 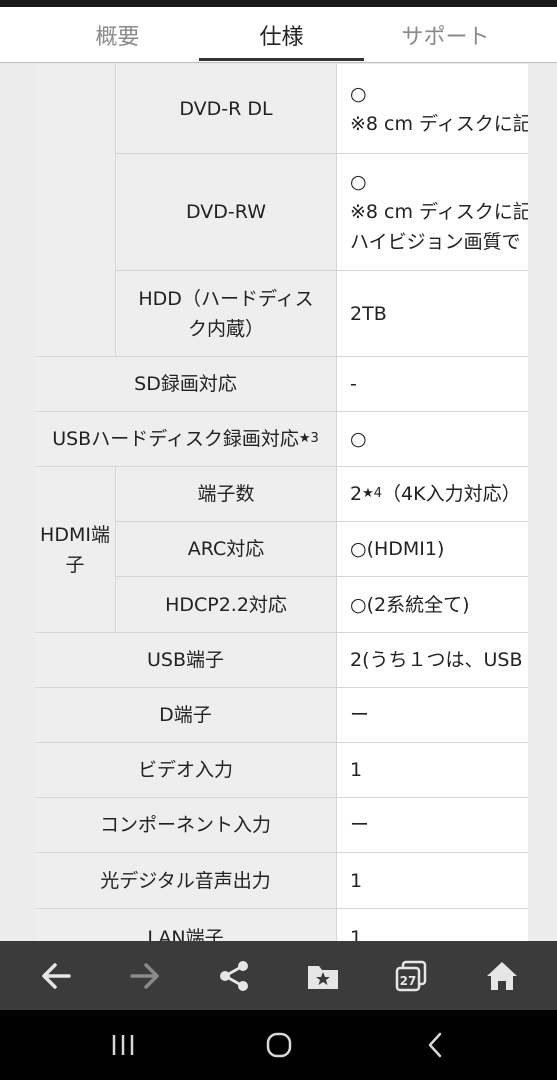 What do you see at coordinates (117, 35) in the screenshot?
I see `tab-overview: 概要` at bounding box center [117, 35].